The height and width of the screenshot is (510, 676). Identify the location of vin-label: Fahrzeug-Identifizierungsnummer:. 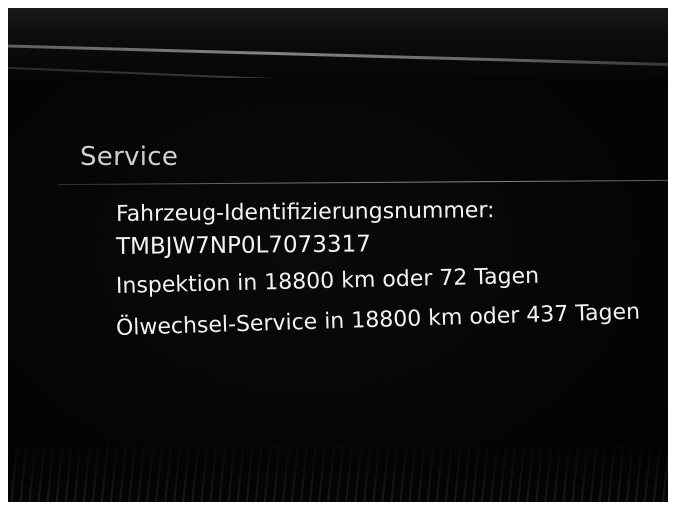
(305, 212).